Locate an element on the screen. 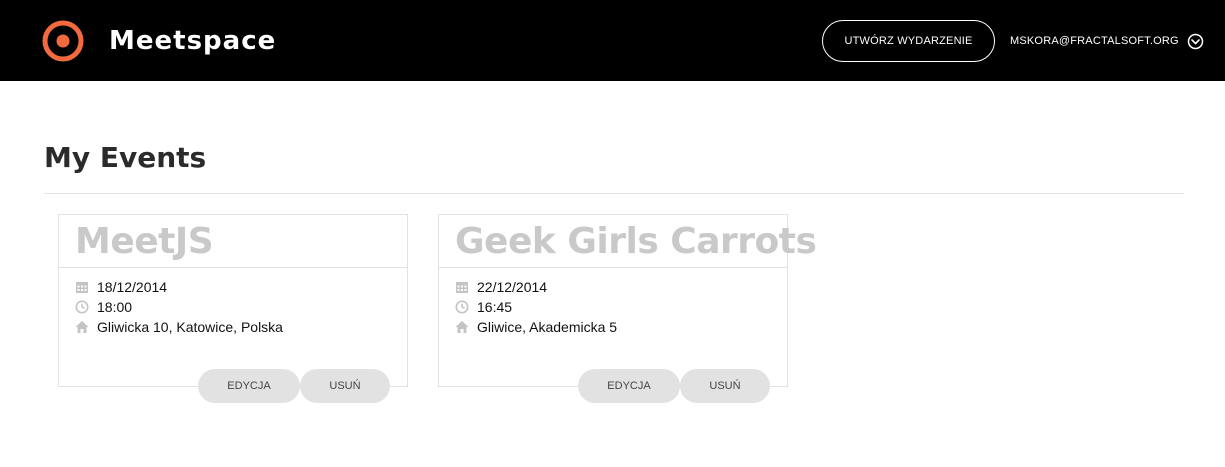  event-date: 18/12/2014 is located at coordinates (132, 287).